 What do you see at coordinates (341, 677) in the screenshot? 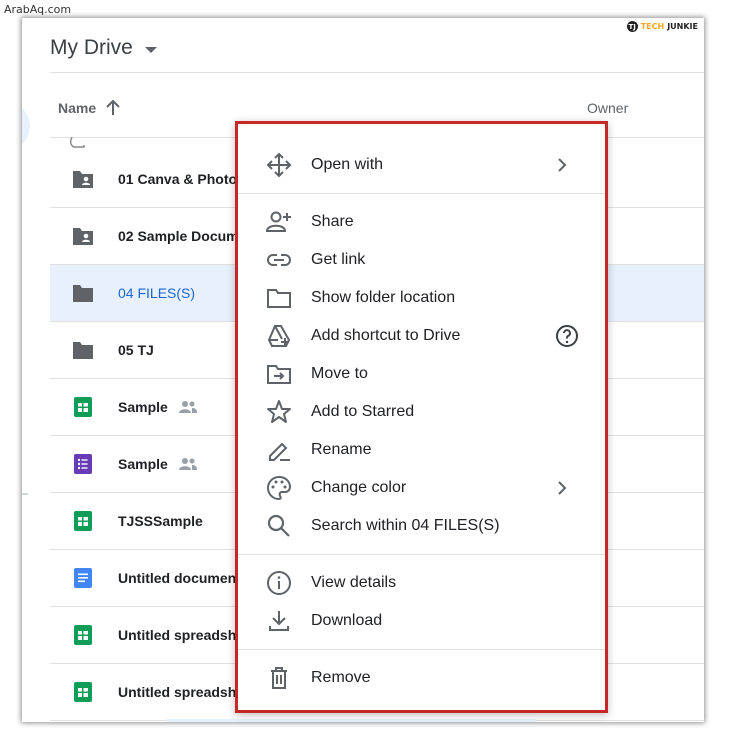
I see `menu-label: Remove` at bounding box center [341, 677].